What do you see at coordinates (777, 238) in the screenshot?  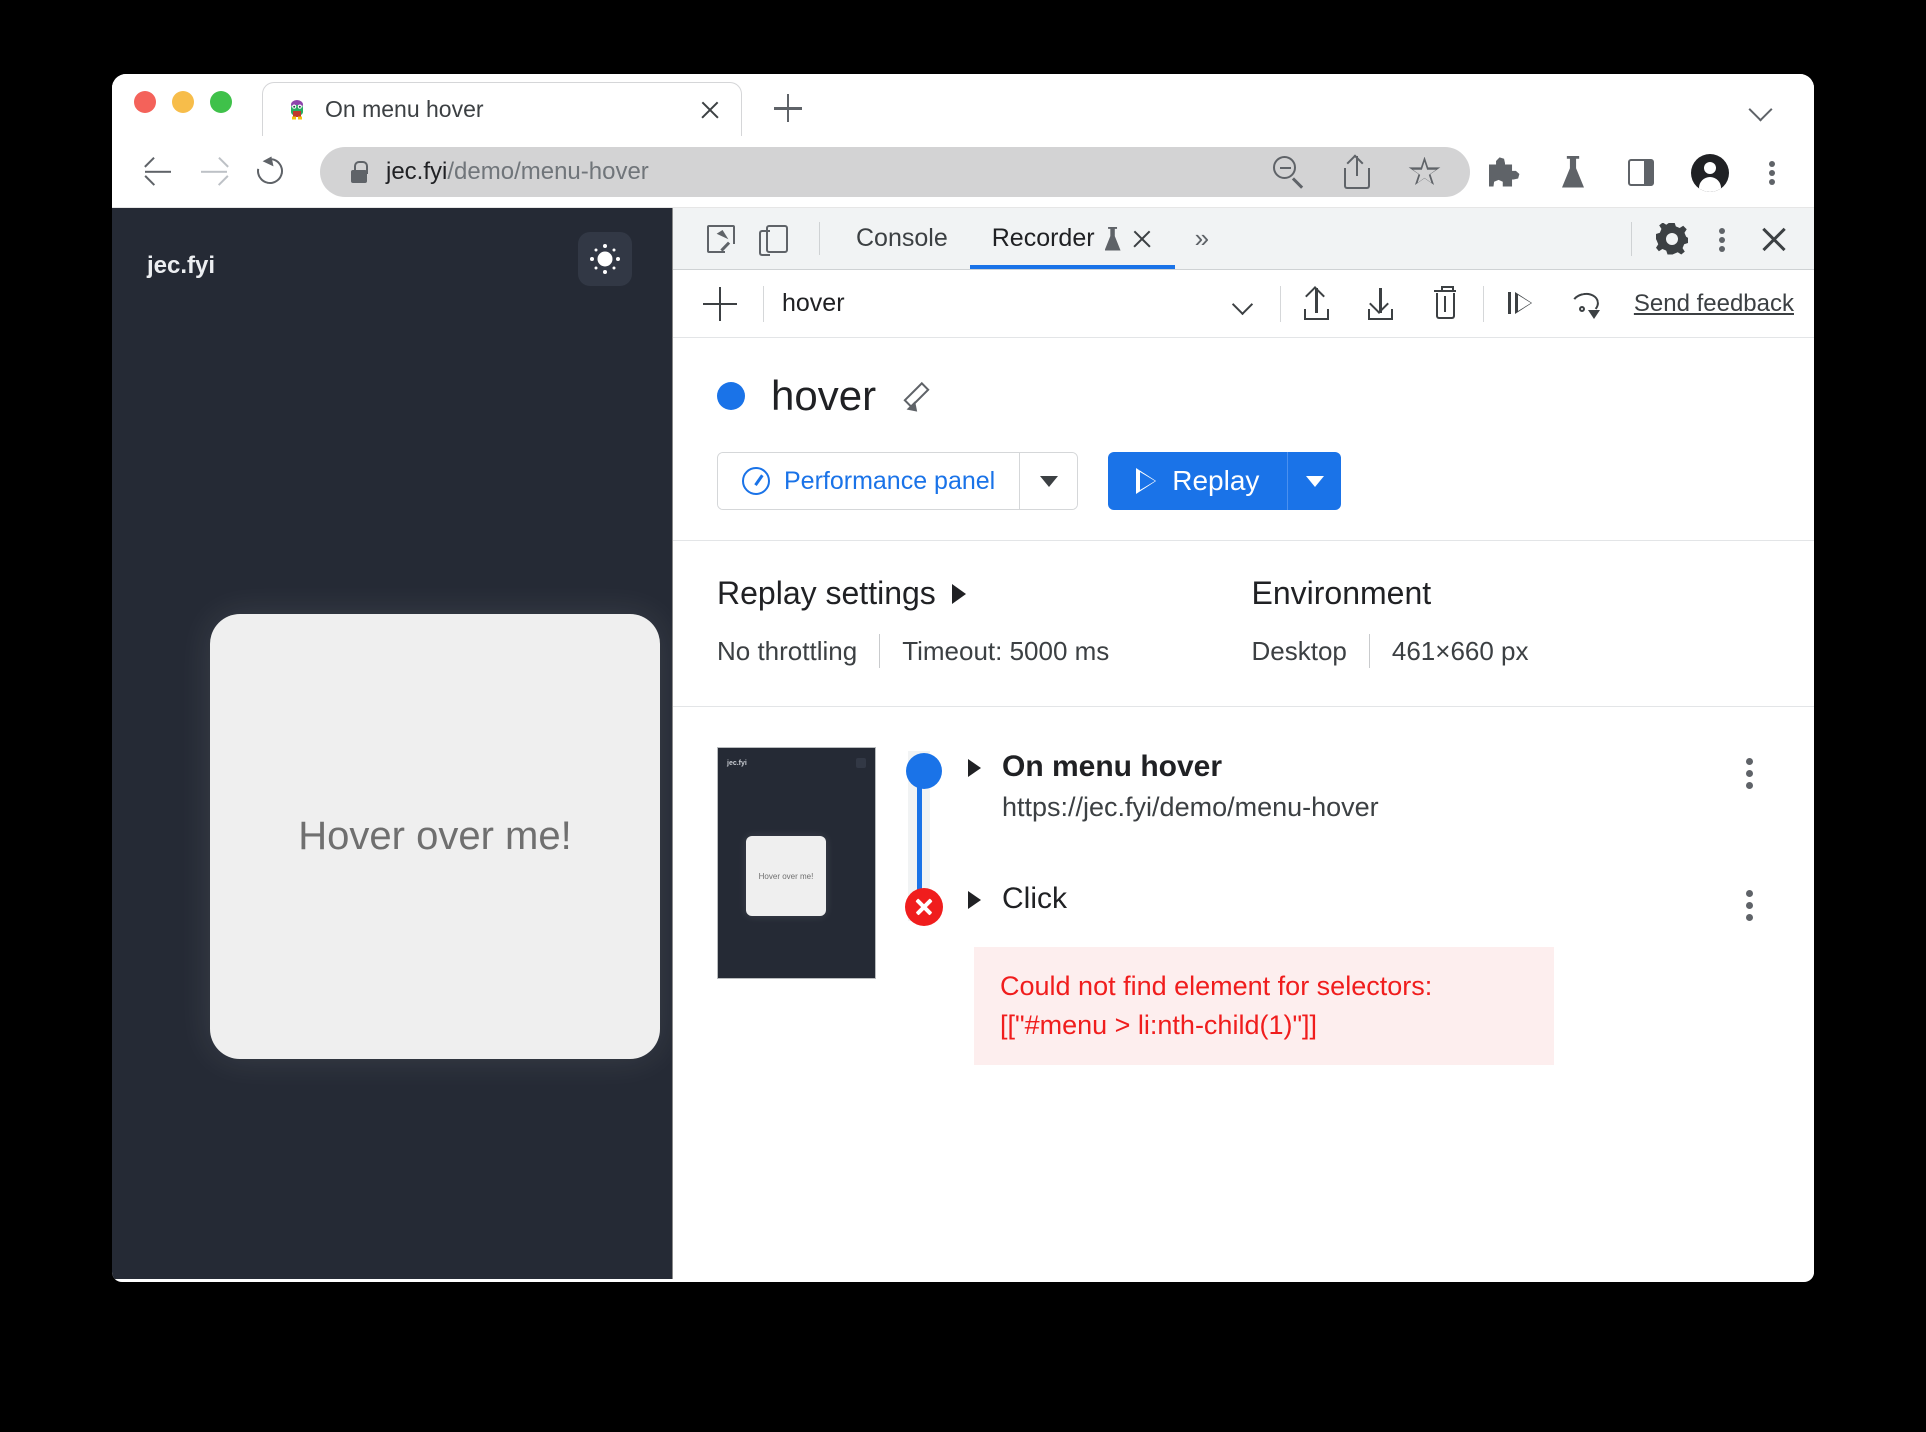 I see `device-toolbar-icon` at bounding box center [777, 238].